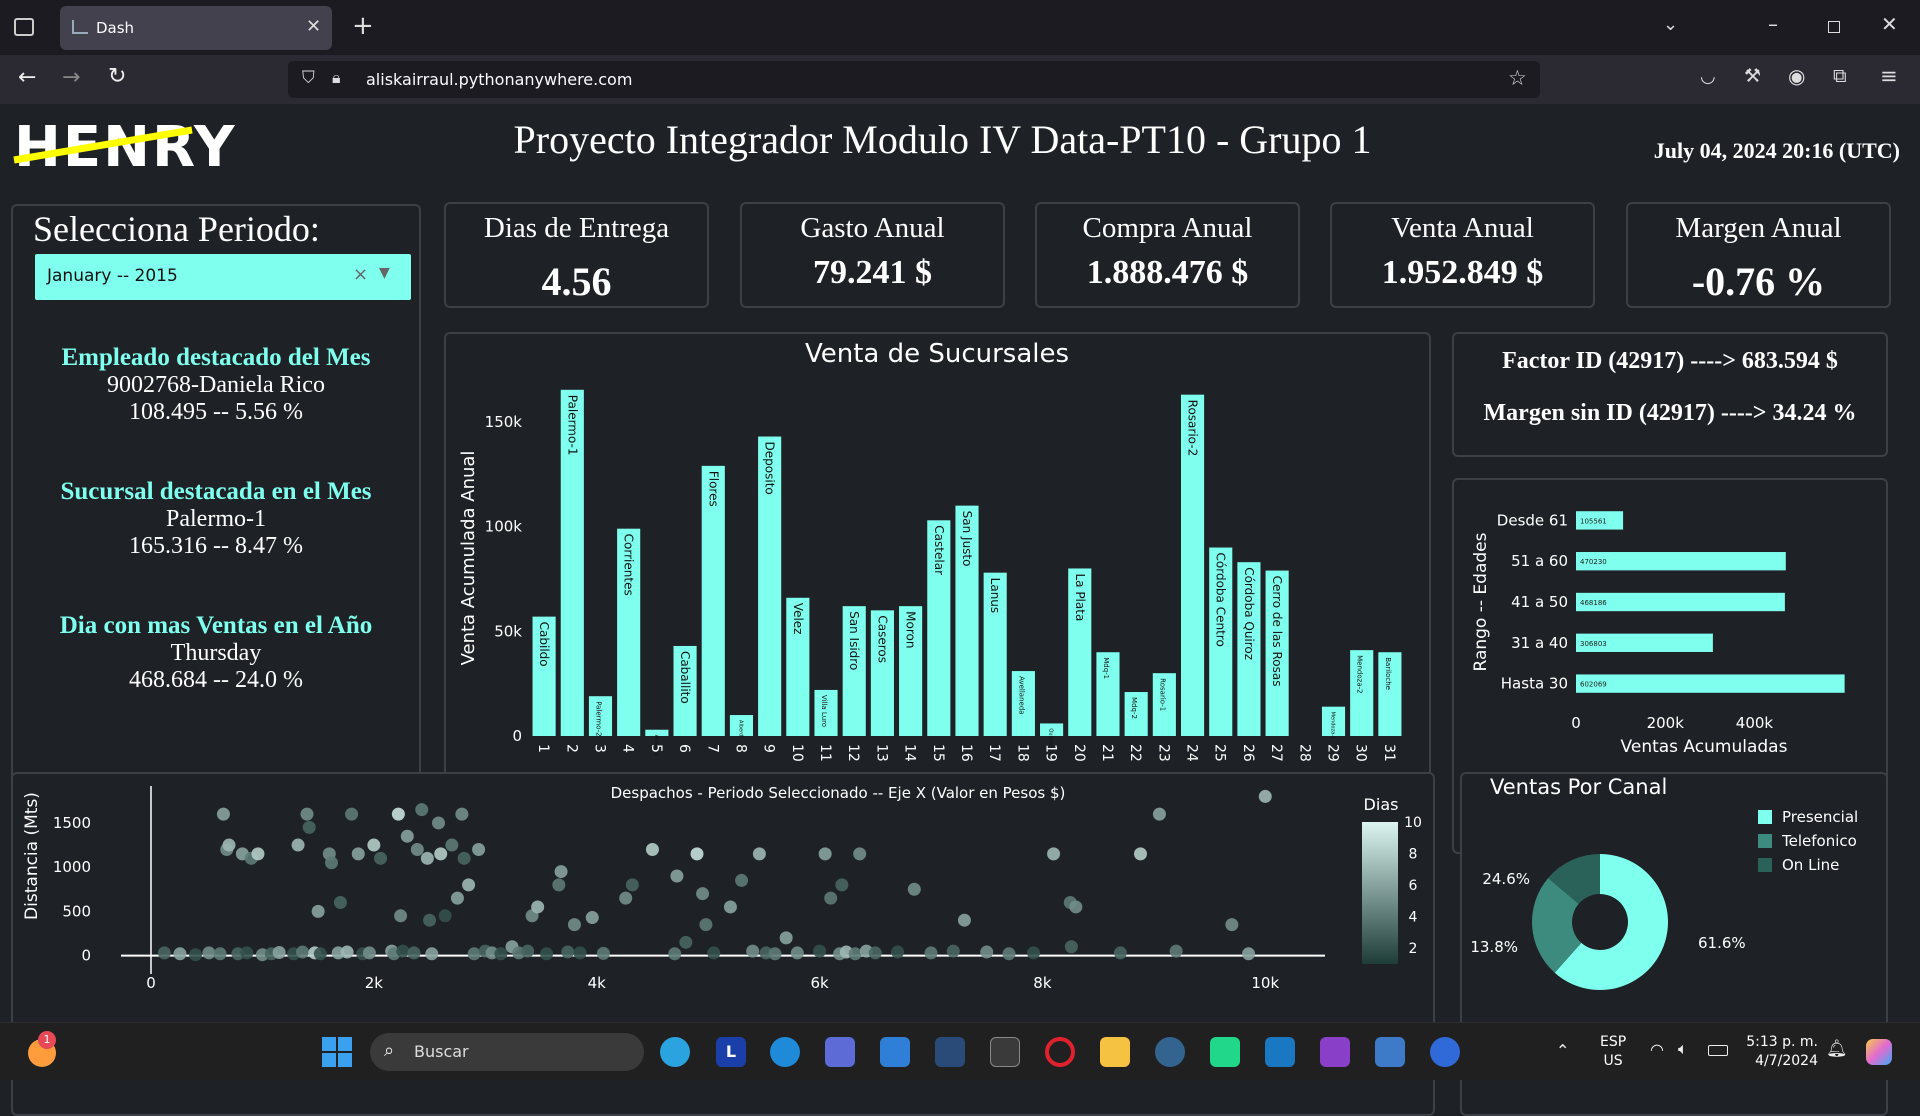 Image resolution: width=1920 pixels, height=1116 pixels. Describe the element at coordinates (1810, 865) in the screenshot. I see `legend-label: On Line` at that location.